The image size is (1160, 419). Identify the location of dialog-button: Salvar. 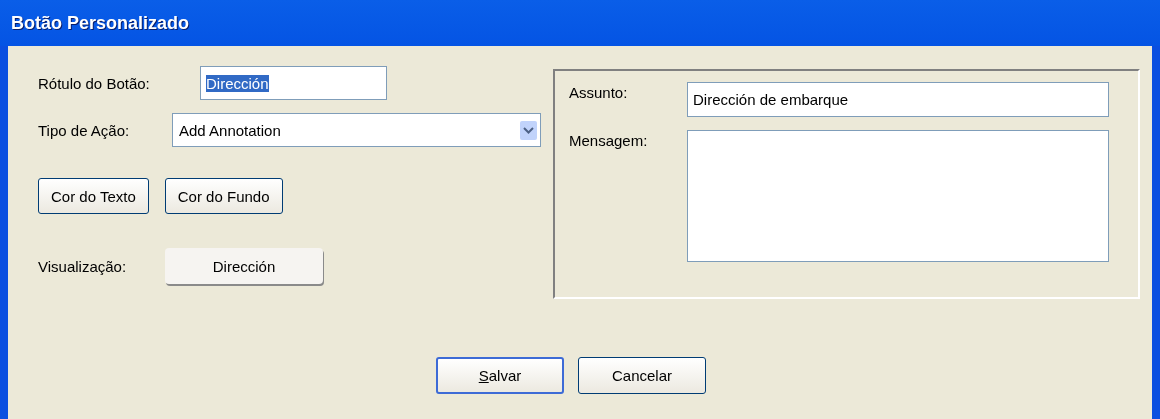
(500, 375).